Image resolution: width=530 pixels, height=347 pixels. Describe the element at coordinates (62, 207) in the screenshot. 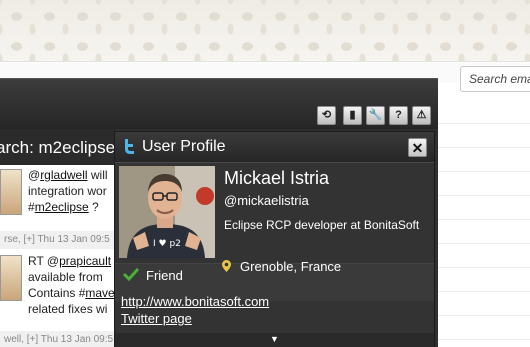

I see `tweet-hashtag-link: m2eclipse` at that location.